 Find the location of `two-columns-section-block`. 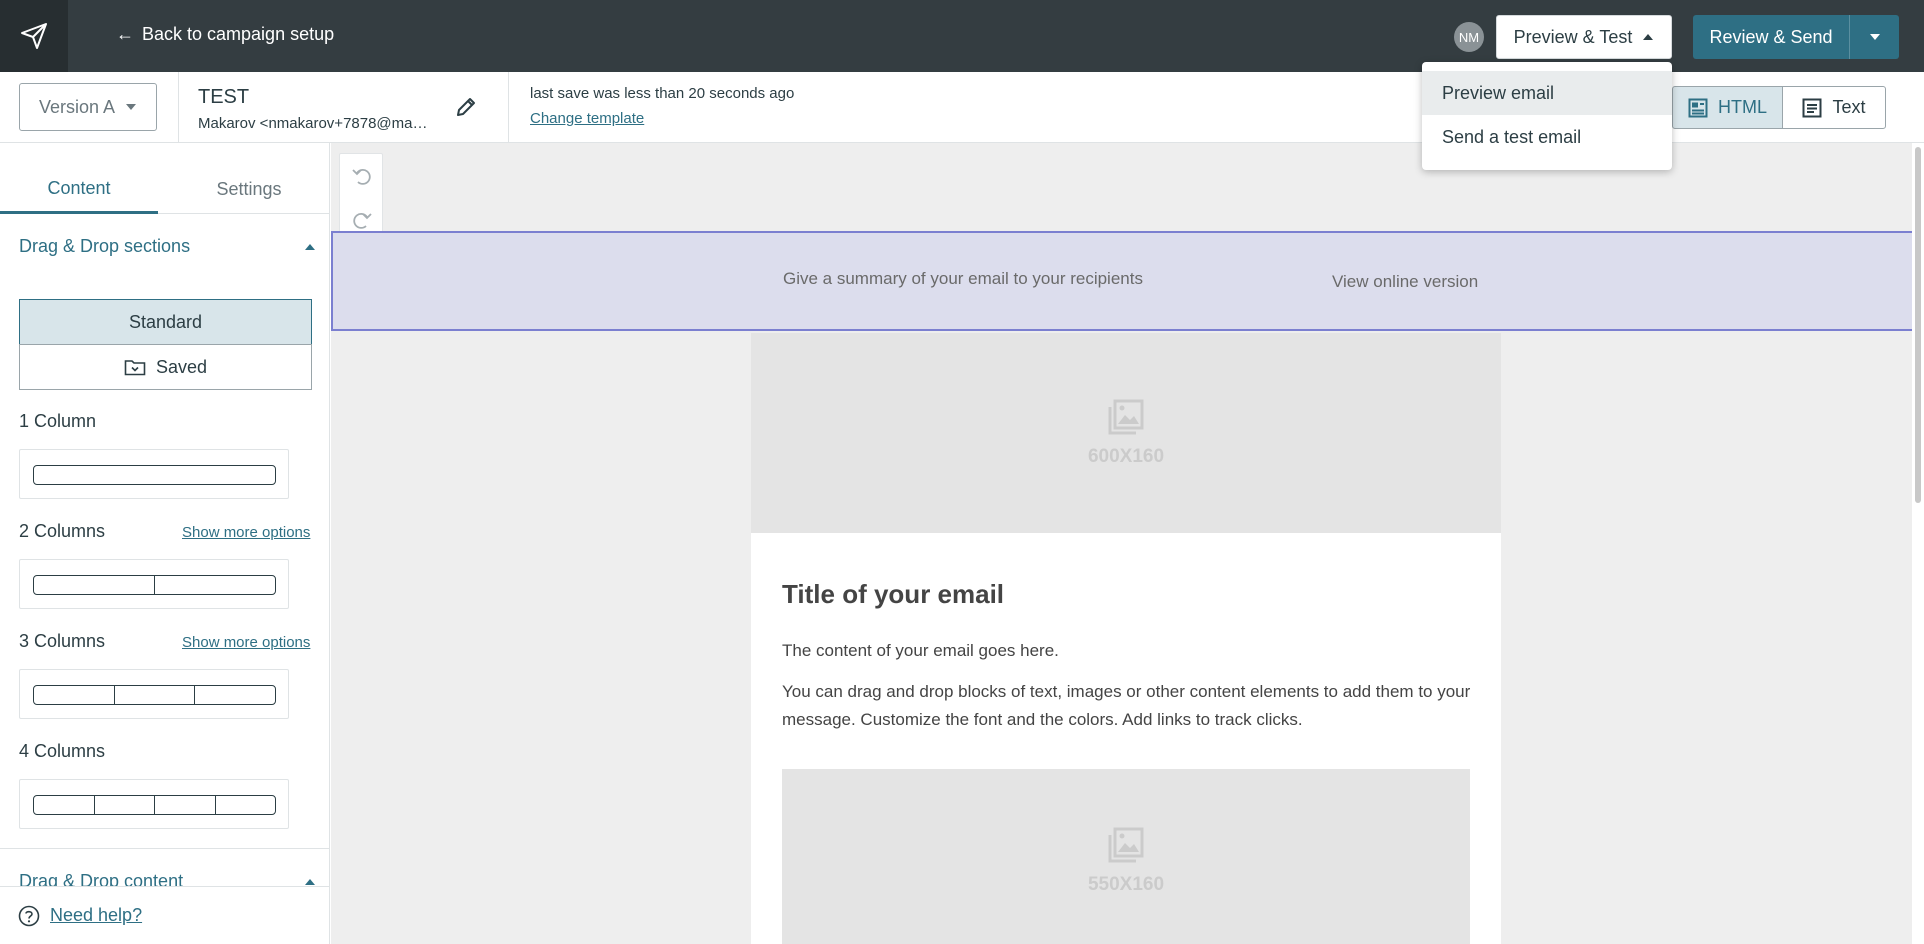

two-columns-section-block is located at coordinates (154, 584).